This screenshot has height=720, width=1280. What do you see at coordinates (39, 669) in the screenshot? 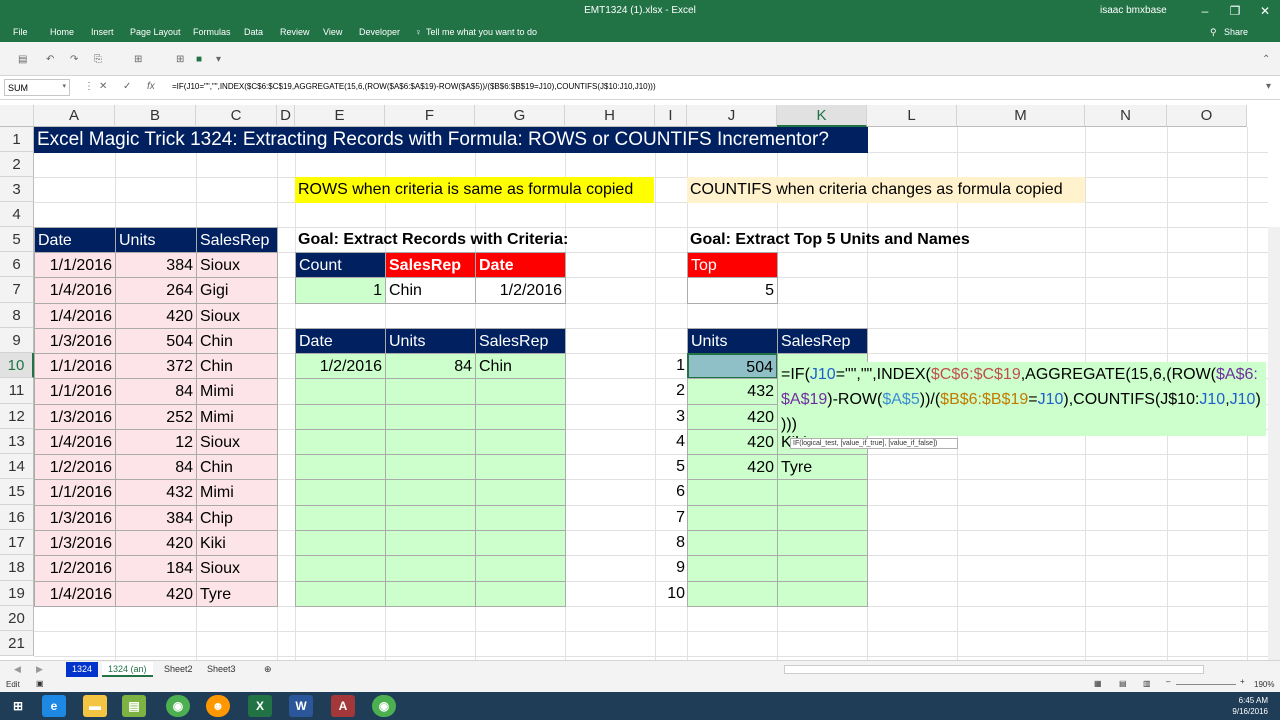
I see `scroll-right-icon: ▶` at bounding box center [39, 669].